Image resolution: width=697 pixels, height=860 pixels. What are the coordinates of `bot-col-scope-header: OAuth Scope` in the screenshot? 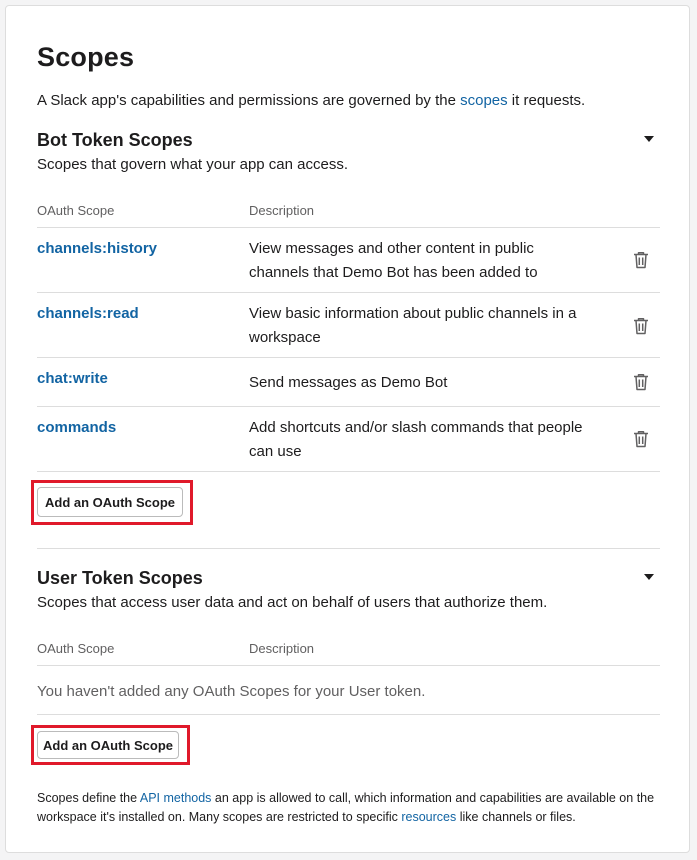 It's located at (76, 210).